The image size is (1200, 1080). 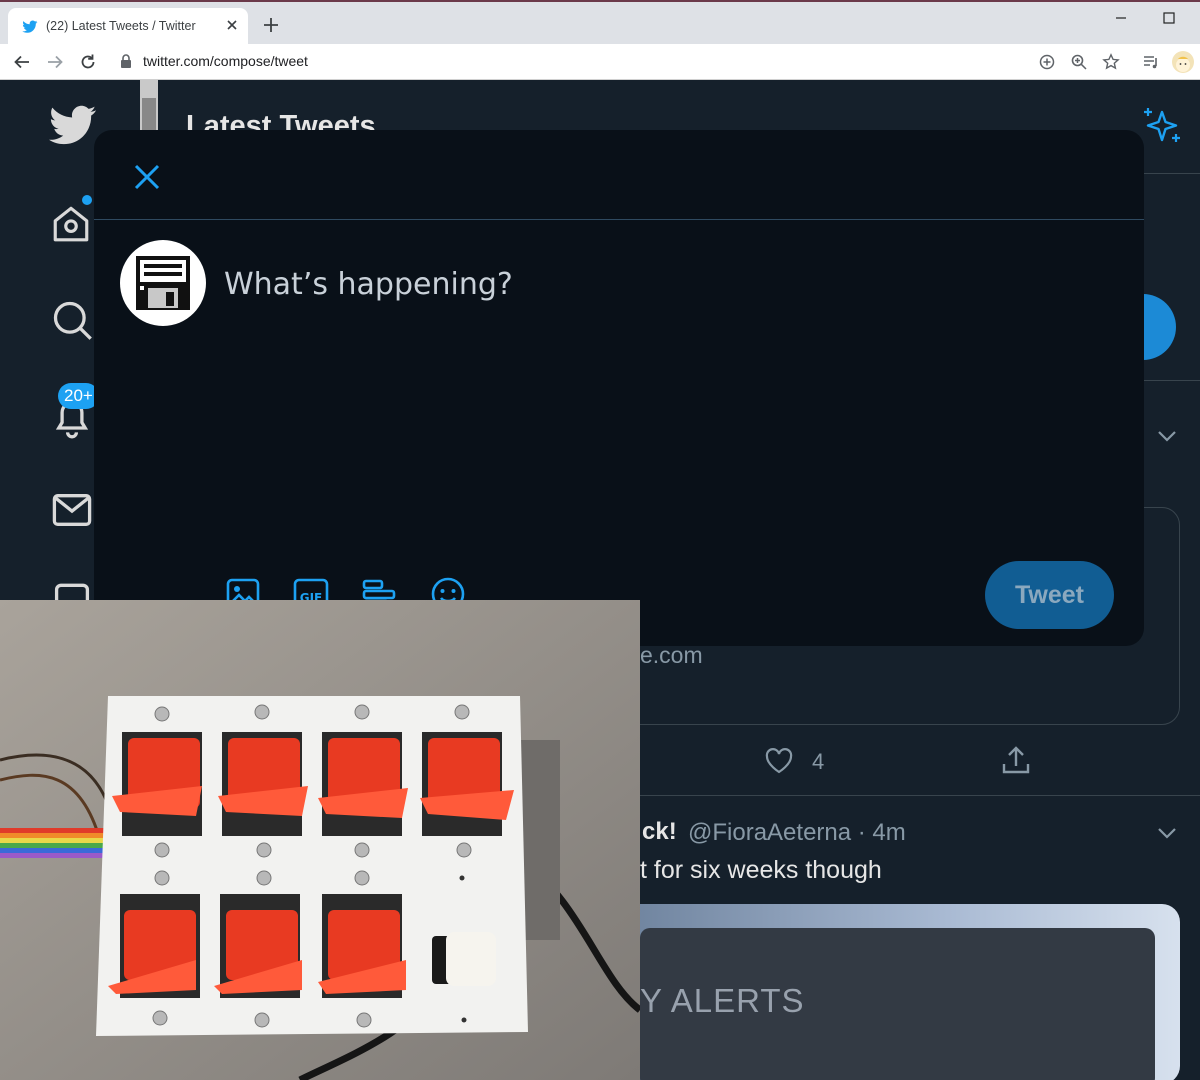 What do you see at coordinates (88, 62) in the screenshot?
I see `reload-icon` at bounding box center [88, 62].